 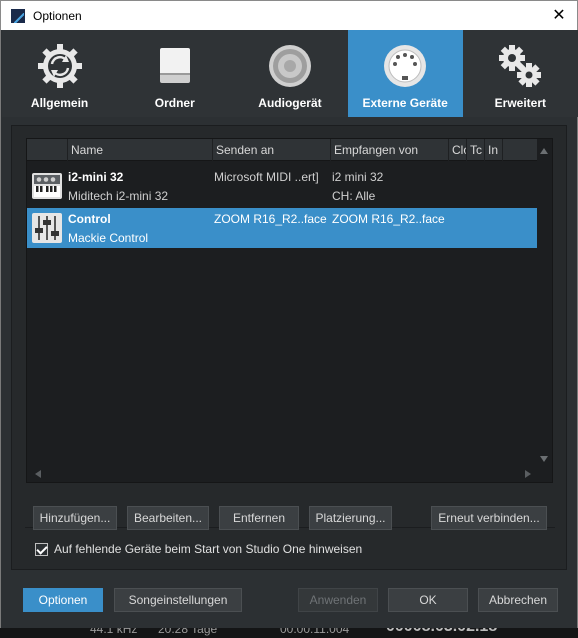 What do you see at coordinates (114, 632) in the screenshot?
I see `background-sample-rate: 44.1 kHz` at bounding box center [114, 632].